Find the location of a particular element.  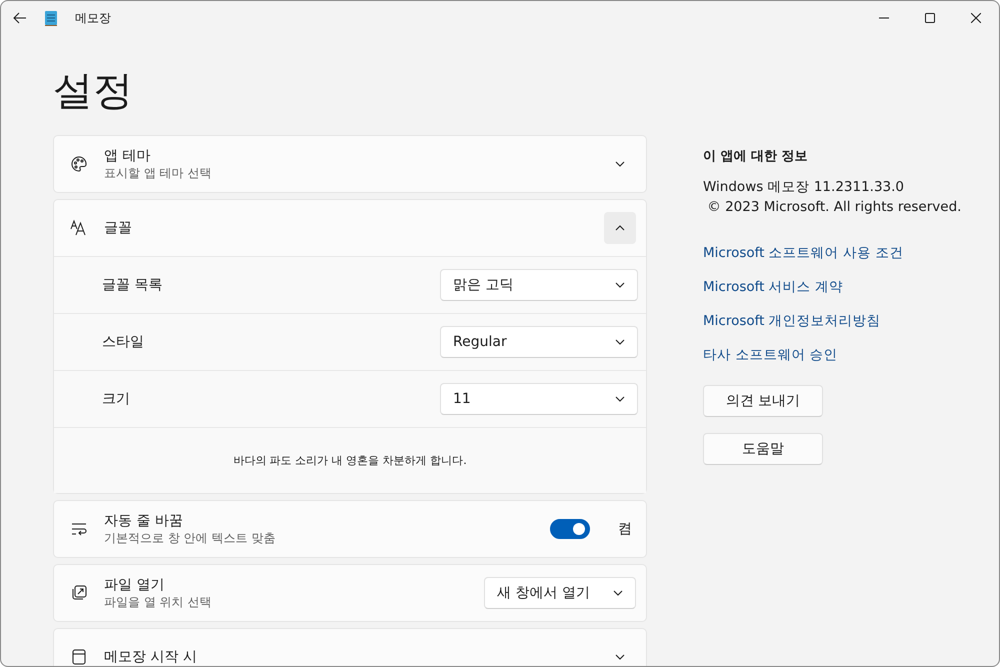

setting-title: 메모장 시작 시 is located at coordinates (151, 657).